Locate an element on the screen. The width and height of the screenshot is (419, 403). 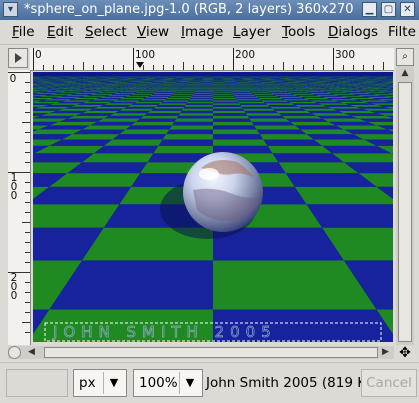
unit-select: px ▼ is located at coordinates (100, 383).